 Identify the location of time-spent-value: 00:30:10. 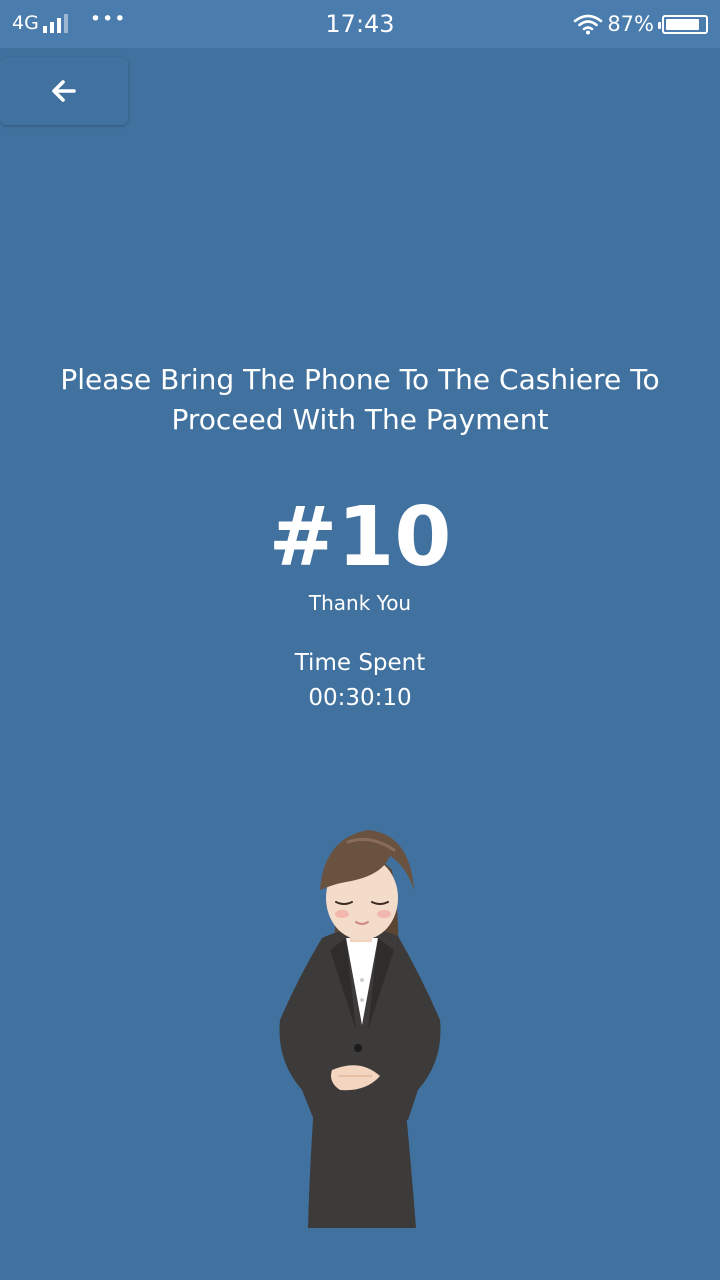
(360, 698).